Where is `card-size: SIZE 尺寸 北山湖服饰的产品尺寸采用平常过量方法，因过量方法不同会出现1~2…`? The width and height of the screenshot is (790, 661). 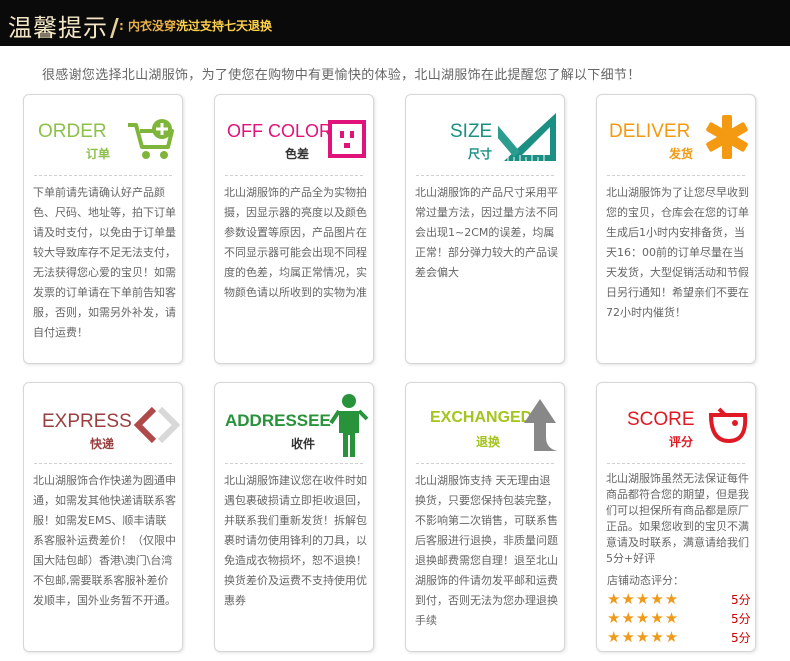
card-size: SIZE 尺寸 北山湖服饰的产品尺寸采用平常过量方法，因过量方法不同会出现1~2… is located at coordinates (485, 229).